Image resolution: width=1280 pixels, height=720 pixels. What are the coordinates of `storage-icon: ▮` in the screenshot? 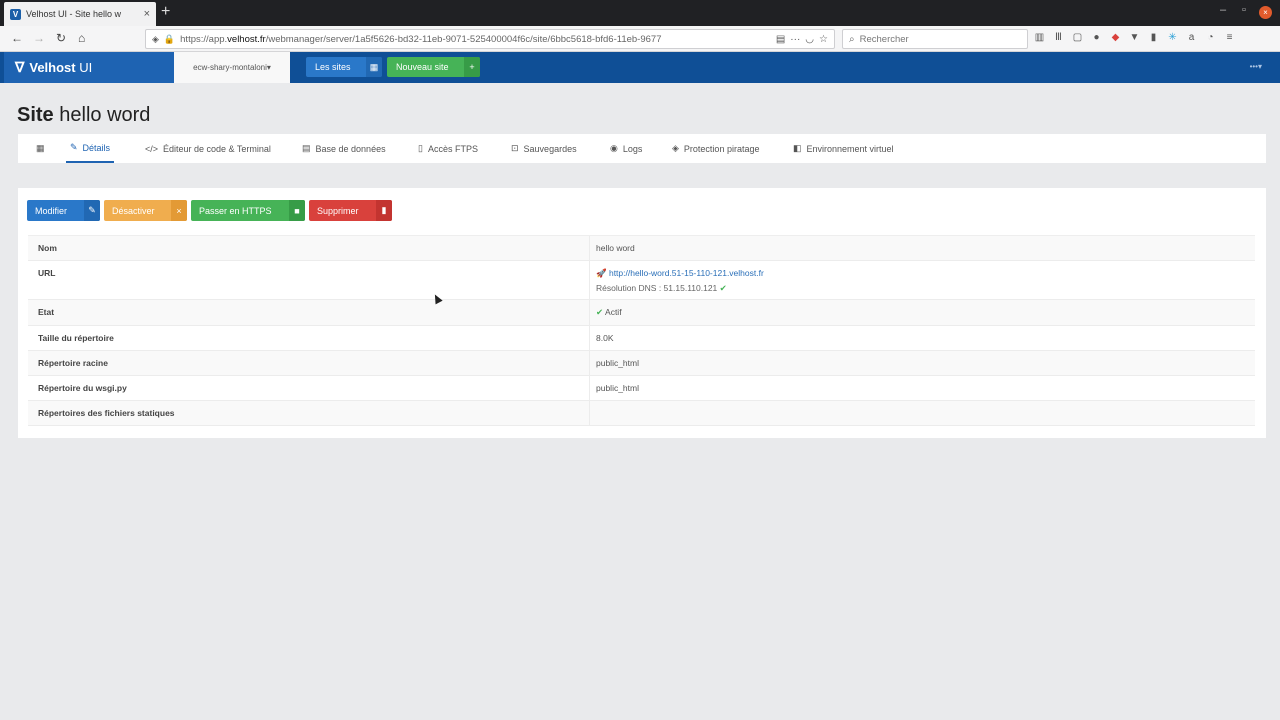 It's located at (1153, 38).